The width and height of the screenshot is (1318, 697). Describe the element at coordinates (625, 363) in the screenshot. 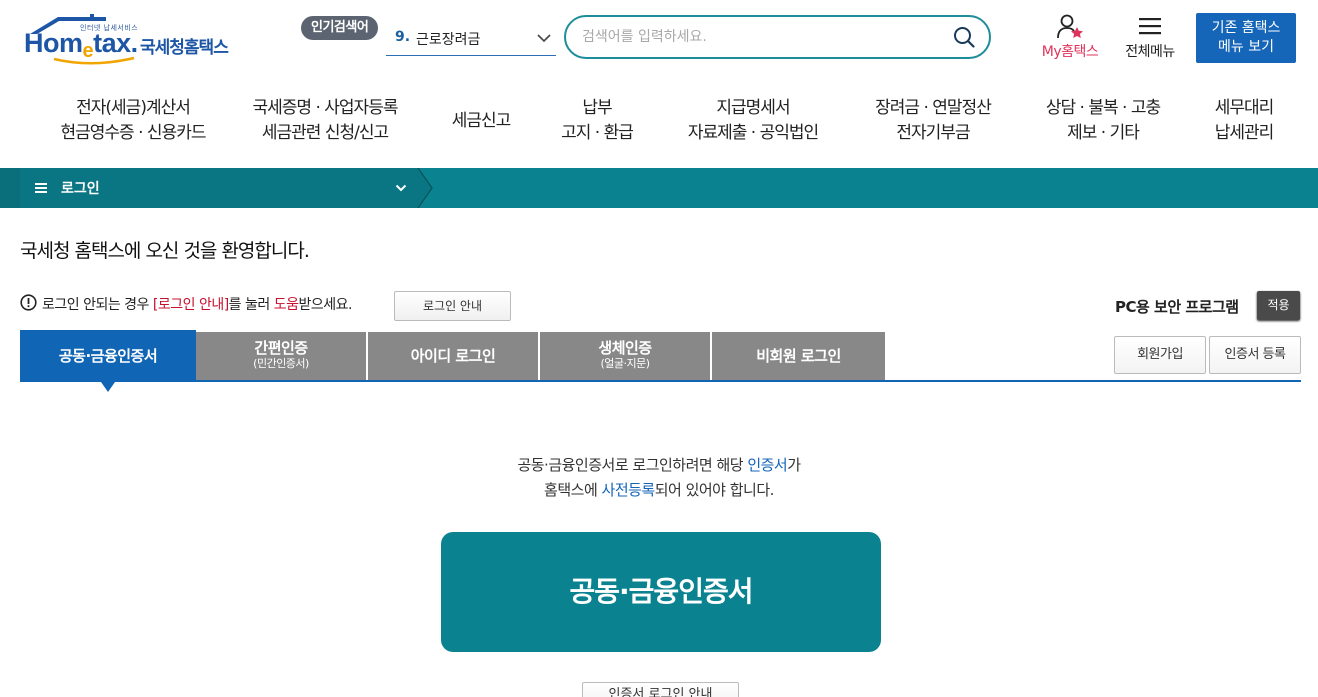

I see `tab-sublabel: (얼굴·지문)` at that location.